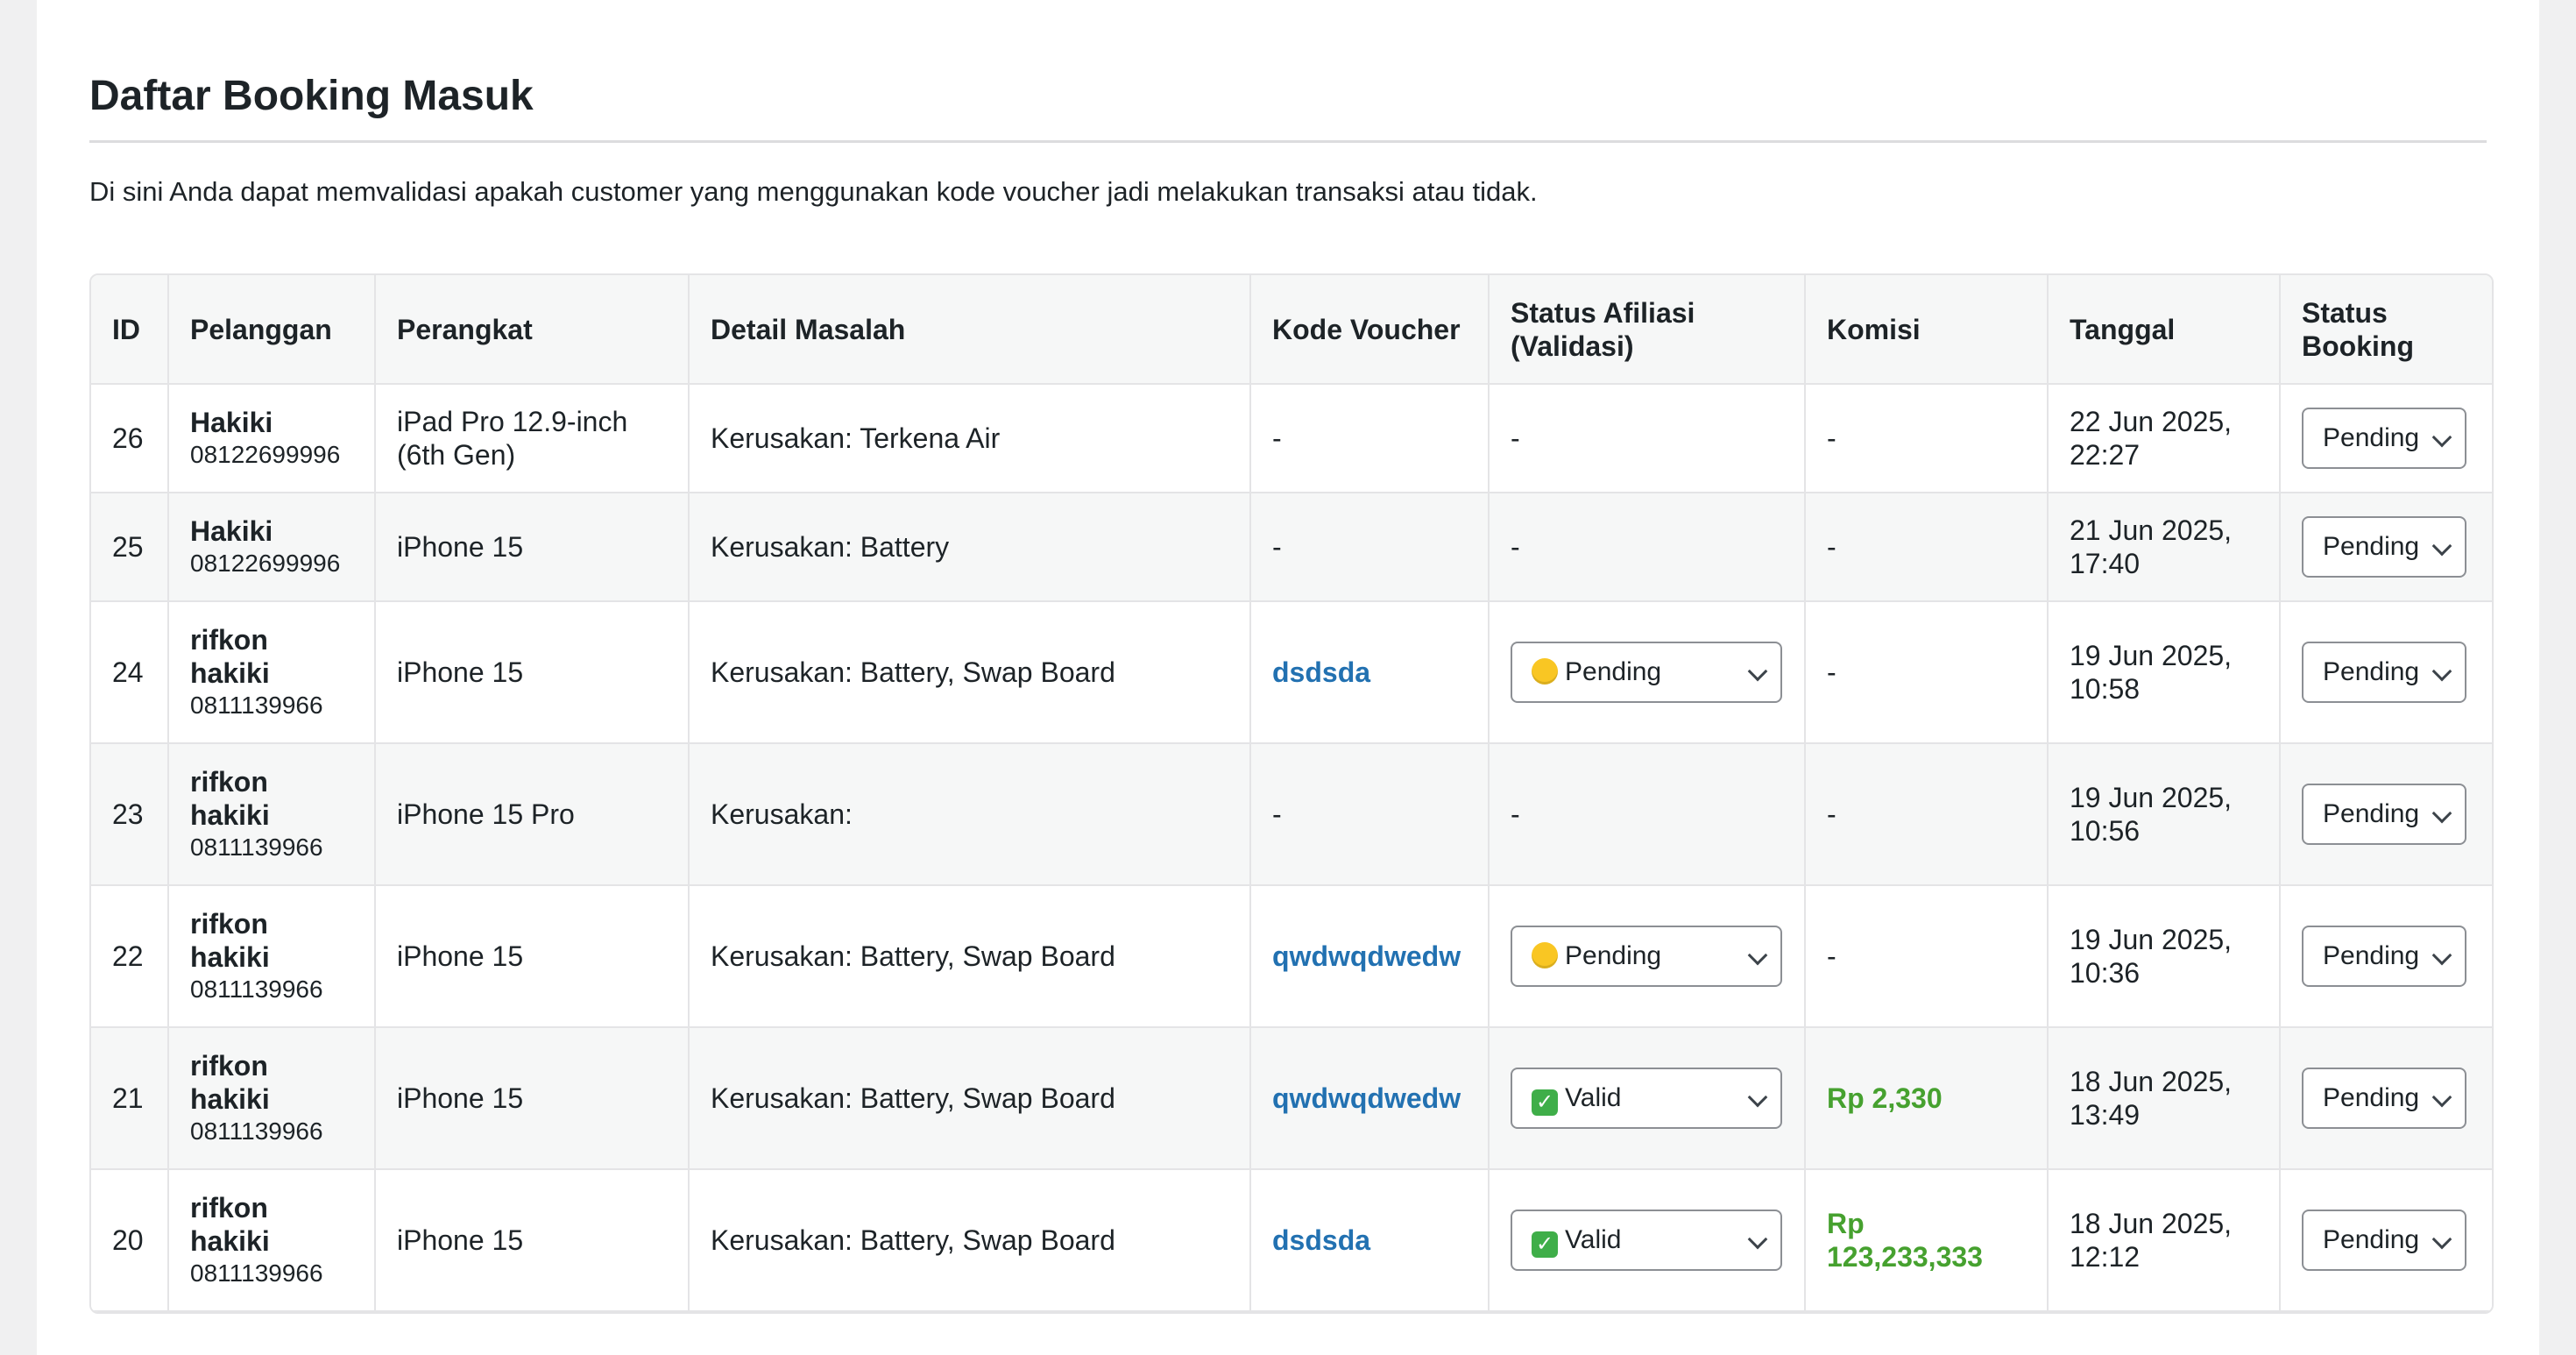 The height and width of the screenshot is (1355, 2576). Describe the element at coordinates (265, 563) in the screenshot. I see `customer-phone: 08122699996` at that location.